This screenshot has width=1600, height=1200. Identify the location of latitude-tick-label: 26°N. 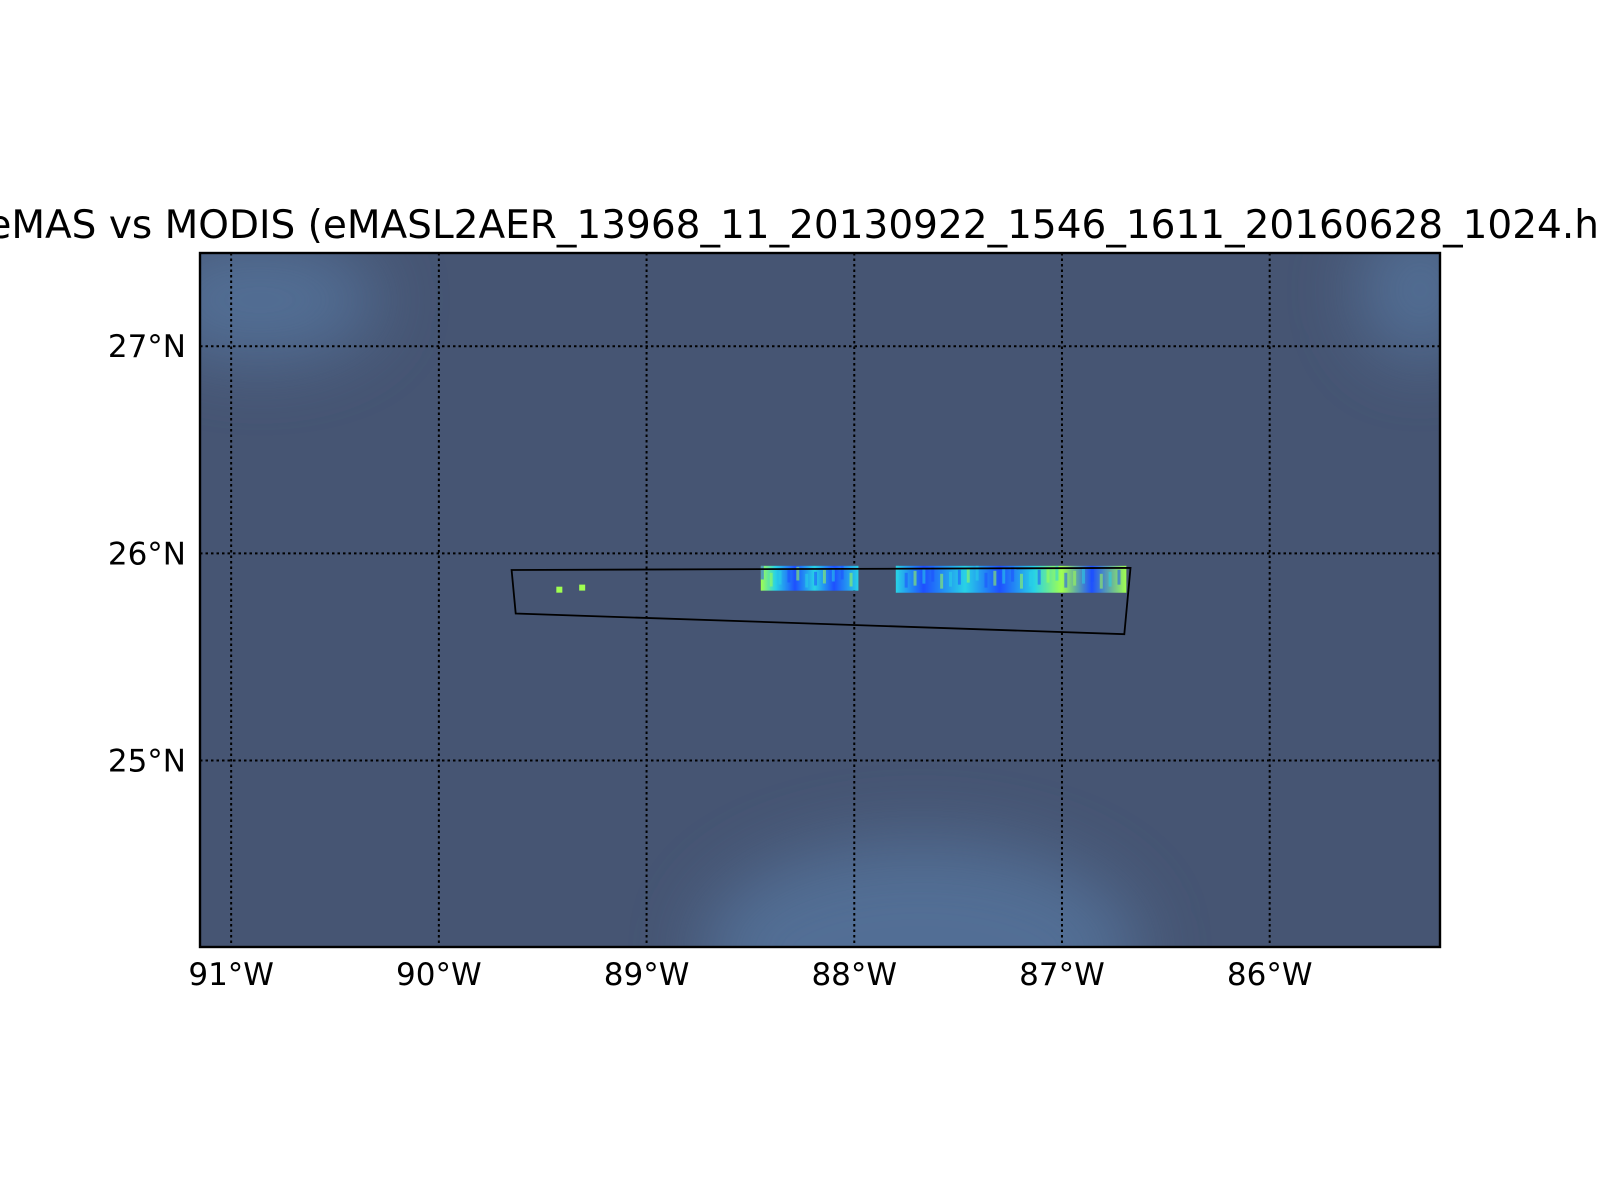
(147, 554).